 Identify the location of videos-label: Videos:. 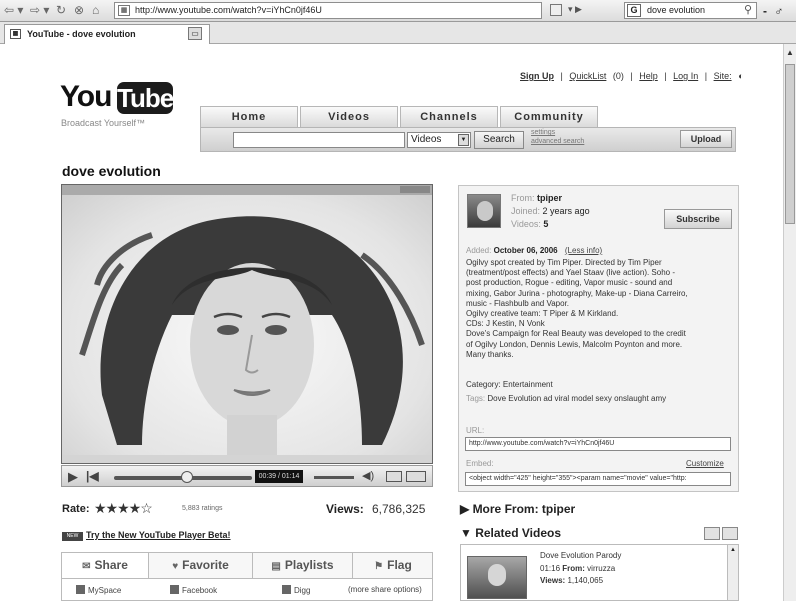
(526, 224).